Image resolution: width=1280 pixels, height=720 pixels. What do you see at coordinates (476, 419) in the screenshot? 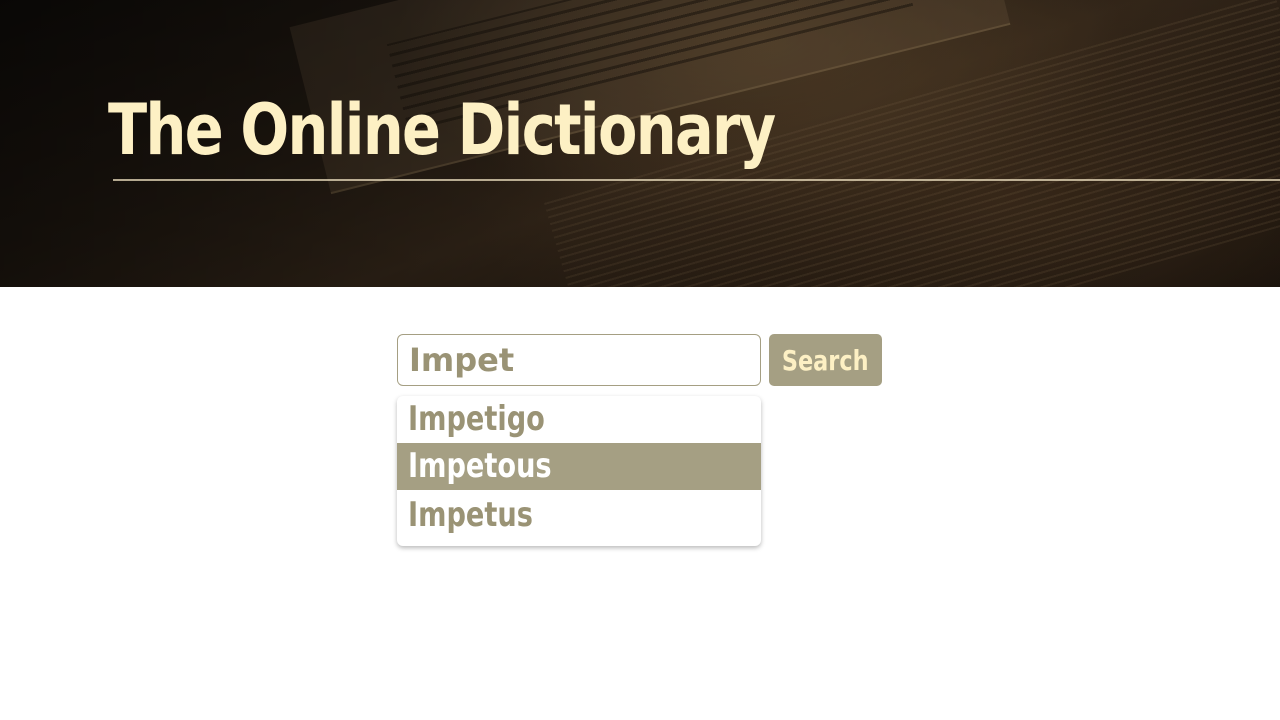
I see `suggestion-label: Impetigo` at bounding box center [476, 419].